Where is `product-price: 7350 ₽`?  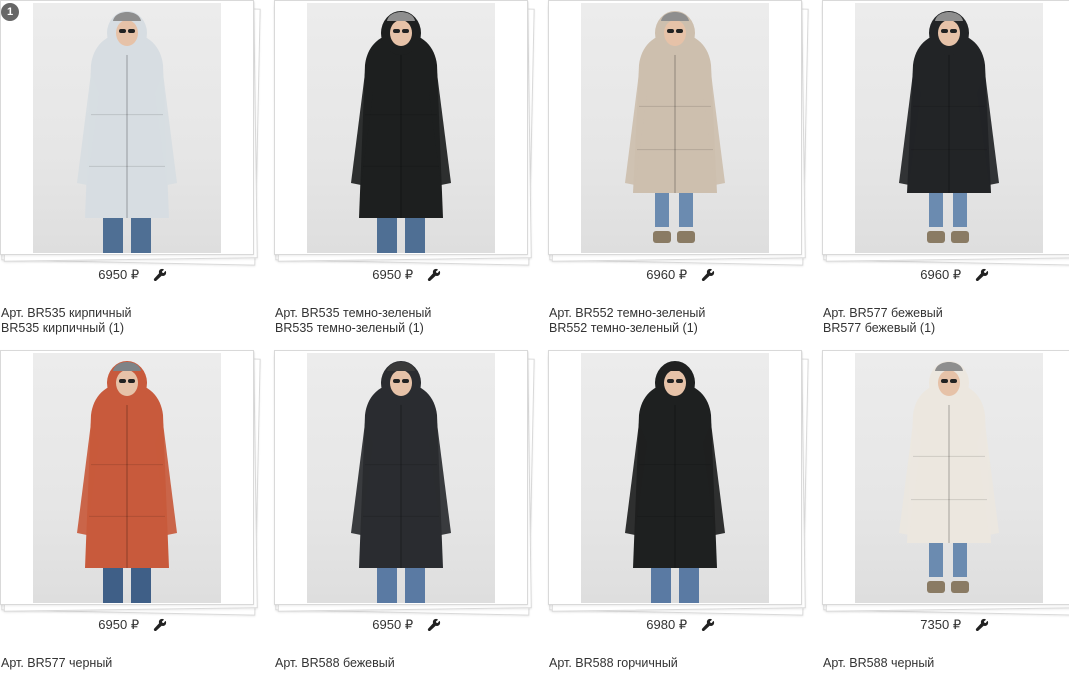
product-price: 7350 ₽ is located at coordinates (941, 624).